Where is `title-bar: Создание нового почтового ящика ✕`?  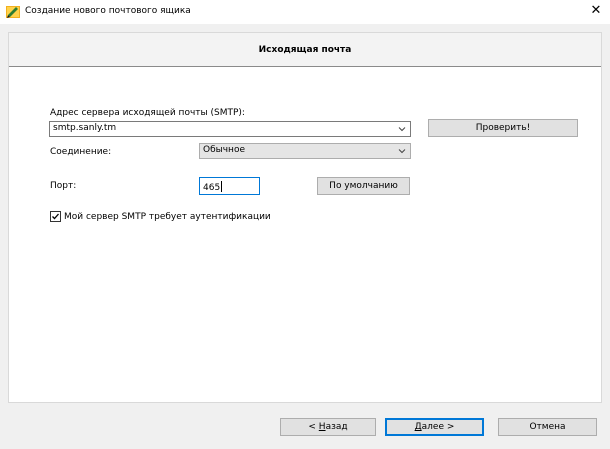
title-bar: Создание нового почтового ящика ✕ is located at coordinates (305, 12).